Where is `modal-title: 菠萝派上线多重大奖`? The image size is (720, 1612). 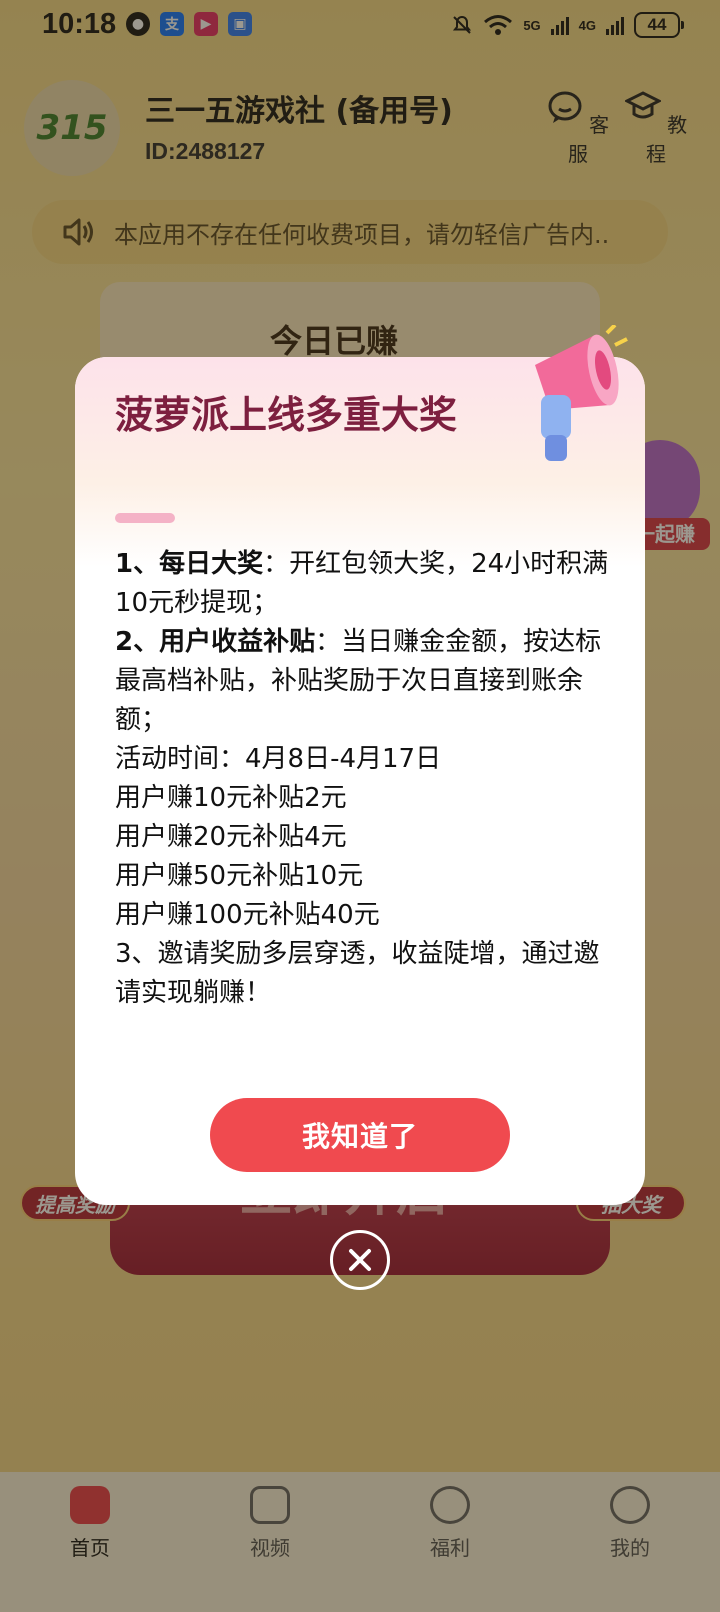
modal-title: 菠萝派上线多重大奖 is located at coordinates (286, 415).